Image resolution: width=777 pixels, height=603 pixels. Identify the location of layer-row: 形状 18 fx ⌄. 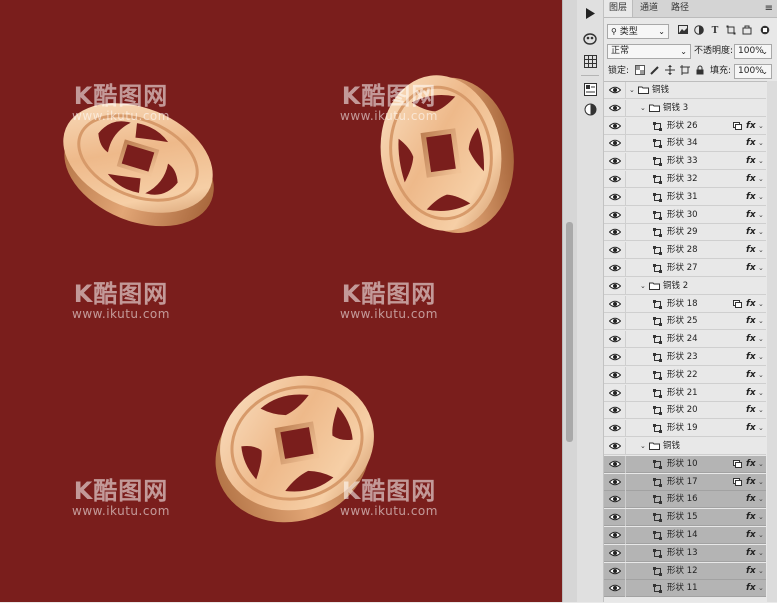
(685, 304).